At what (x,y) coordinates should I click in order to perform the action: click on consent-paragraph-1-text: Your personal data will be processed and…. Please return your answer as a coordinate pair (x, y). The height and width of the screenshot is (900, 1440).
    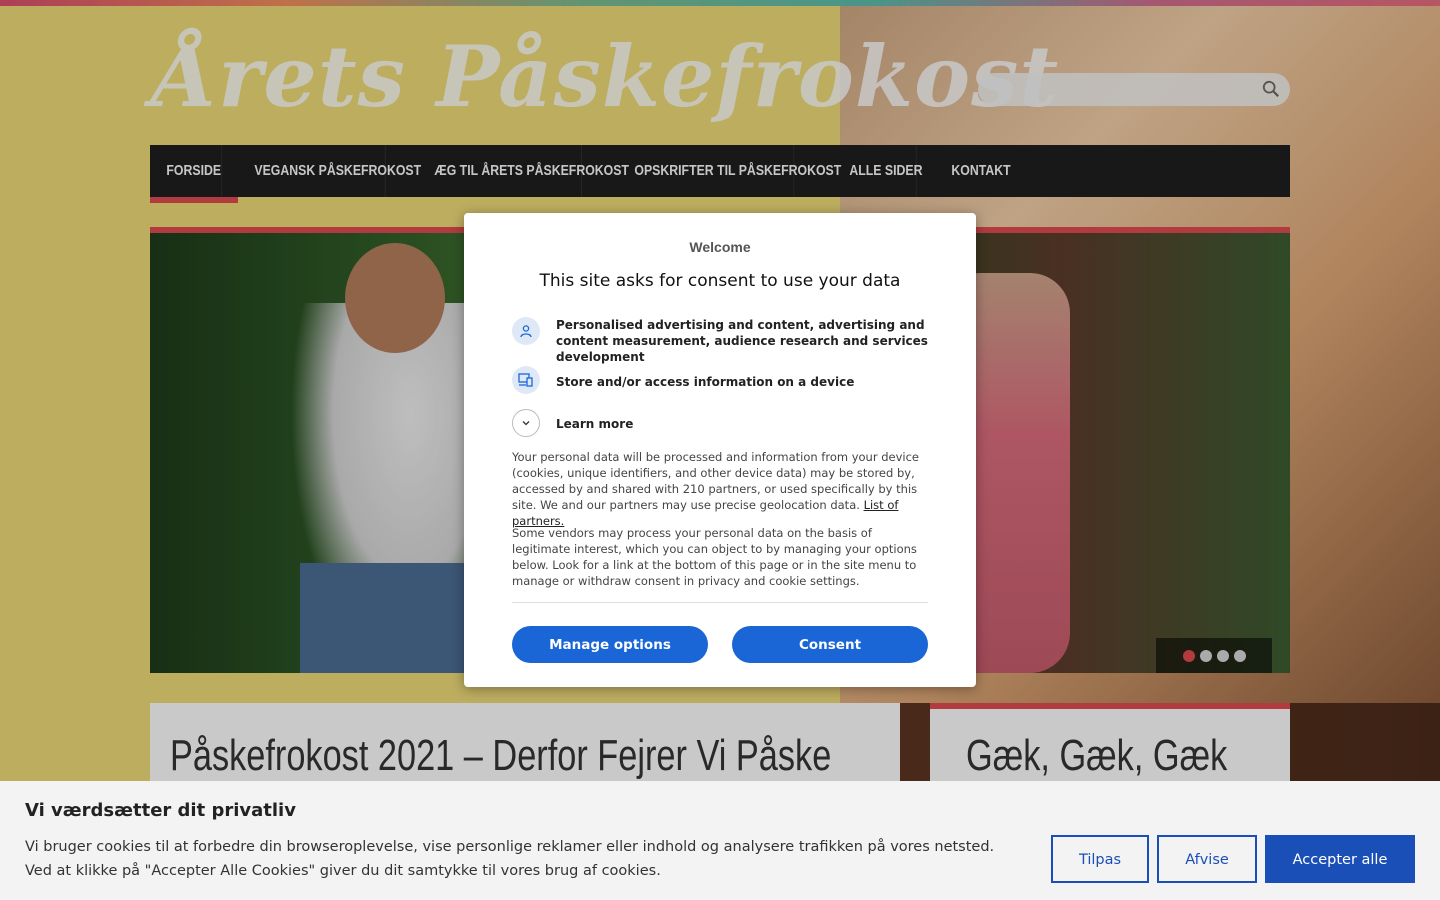
    Looking at the image, I should click on (716, 481).